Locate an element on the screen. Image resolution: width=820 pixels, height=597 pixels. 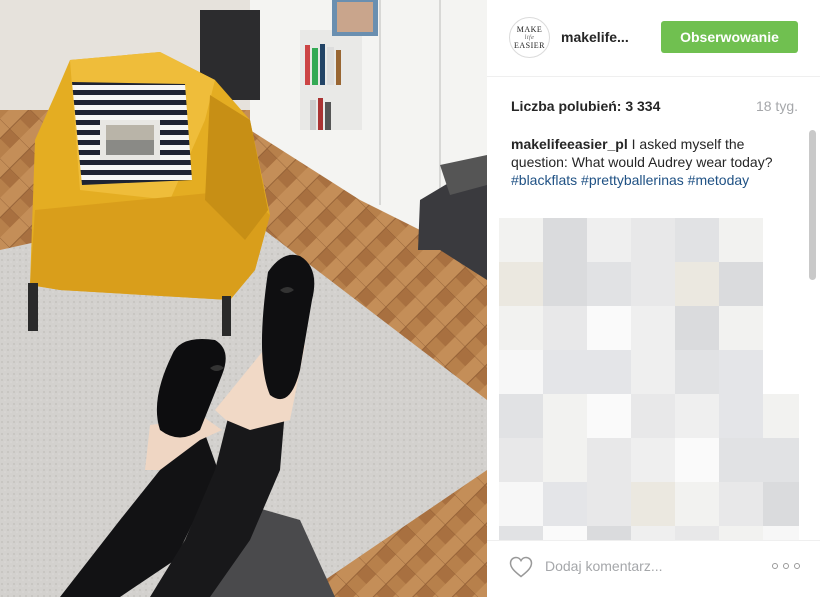
avatar: MAKE life EASIER is located at coordinates (529, 37).